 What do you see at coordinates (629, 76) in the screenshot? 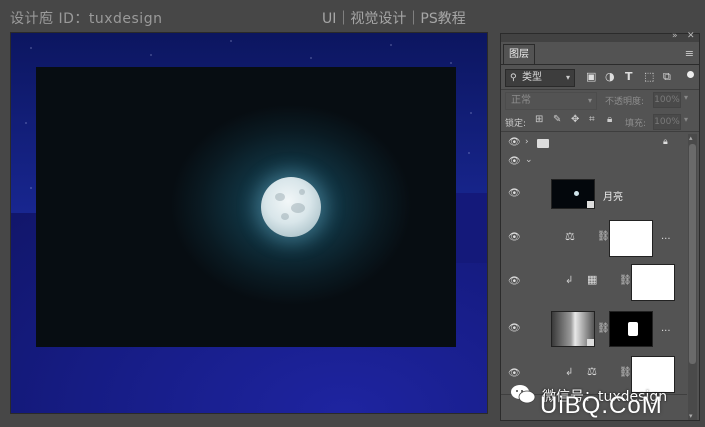
I see `type-filter-icon: T` at bounding box center [629, 76].